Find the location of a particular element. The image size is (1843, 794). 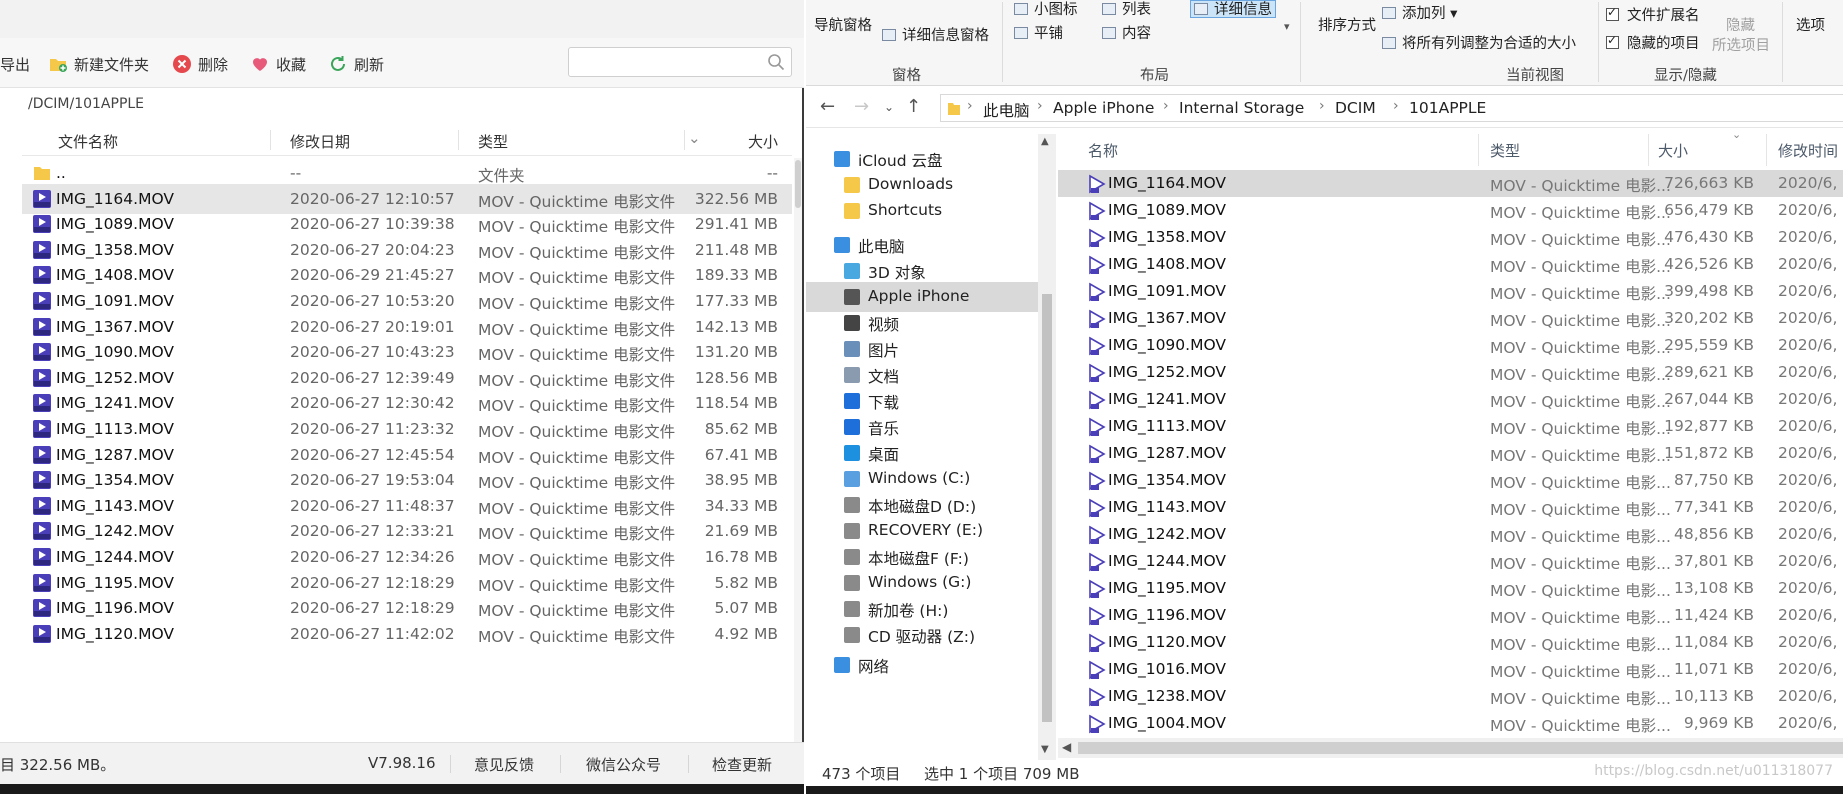

nav-item: 网络 is located at coordinates (922, 665).